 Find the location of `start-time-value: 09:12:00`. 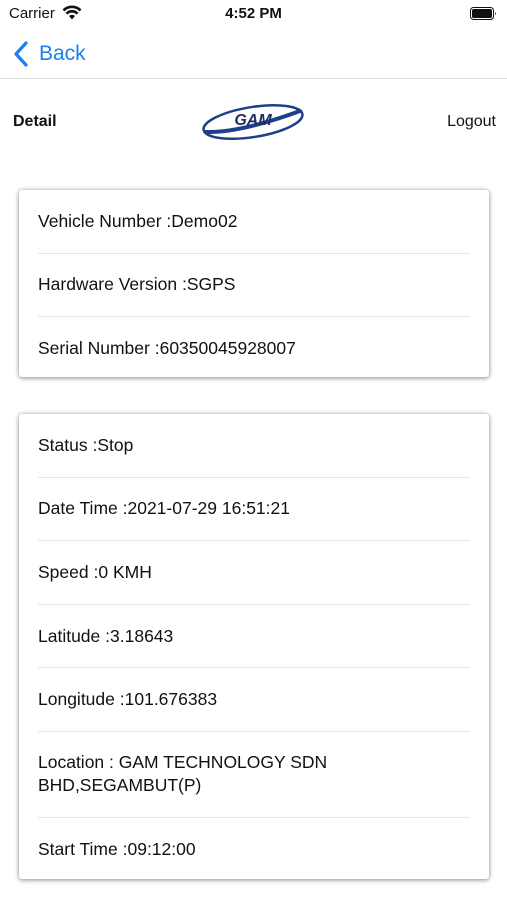

start-time-value: 09:12:00 is located at coordinates (161, 849).